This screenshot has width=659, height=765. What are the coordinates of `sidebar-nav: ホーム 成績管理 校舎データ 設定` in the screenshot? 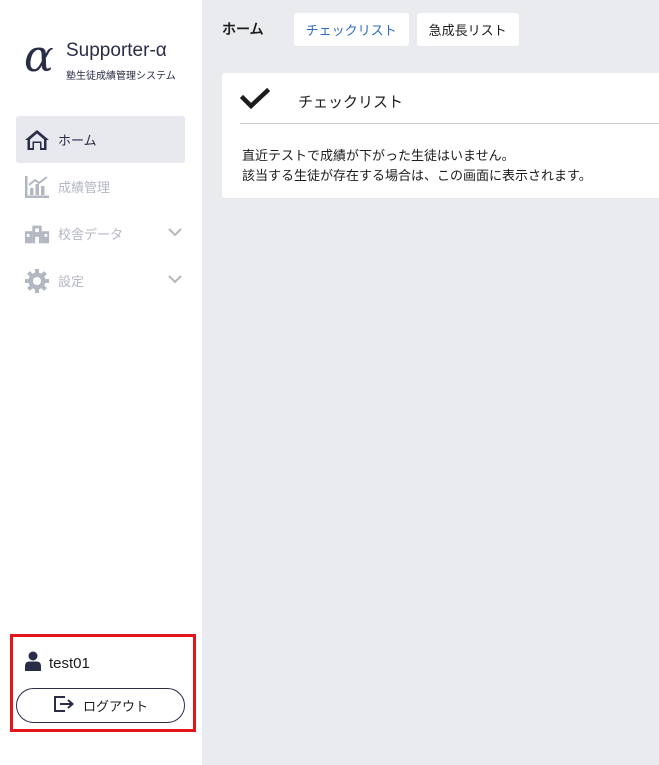 It's located at (100, 210).